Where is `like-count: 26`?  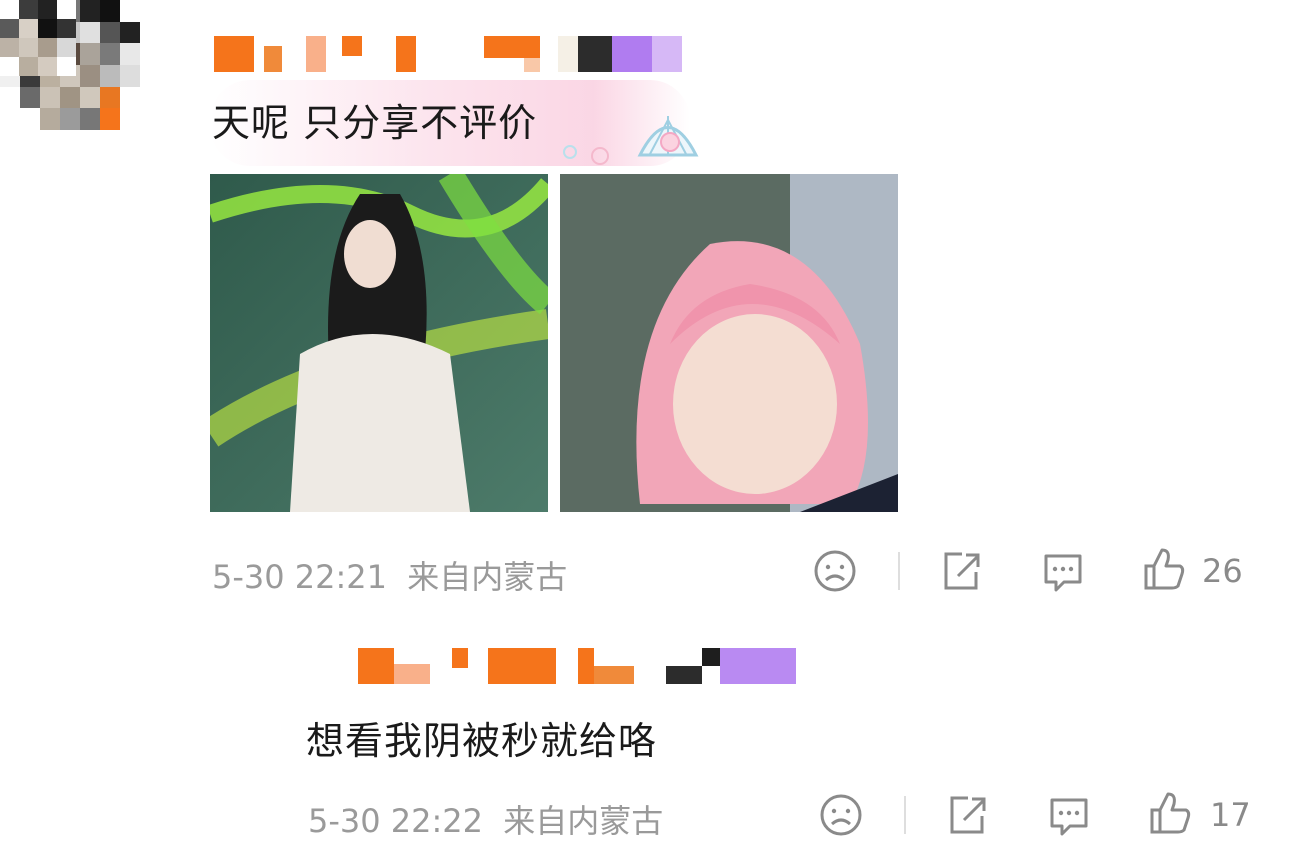 like-count: 26 is located at coordinates (1222, 571).